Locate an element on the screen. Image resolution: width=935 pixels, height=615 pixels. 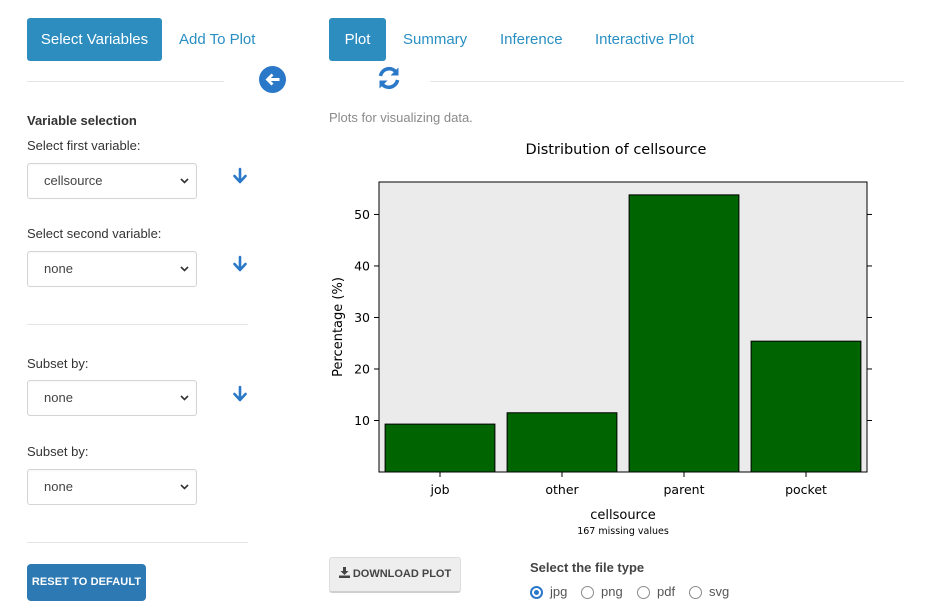
file-type-label: Select the file type is located at coordinates (587, 567).